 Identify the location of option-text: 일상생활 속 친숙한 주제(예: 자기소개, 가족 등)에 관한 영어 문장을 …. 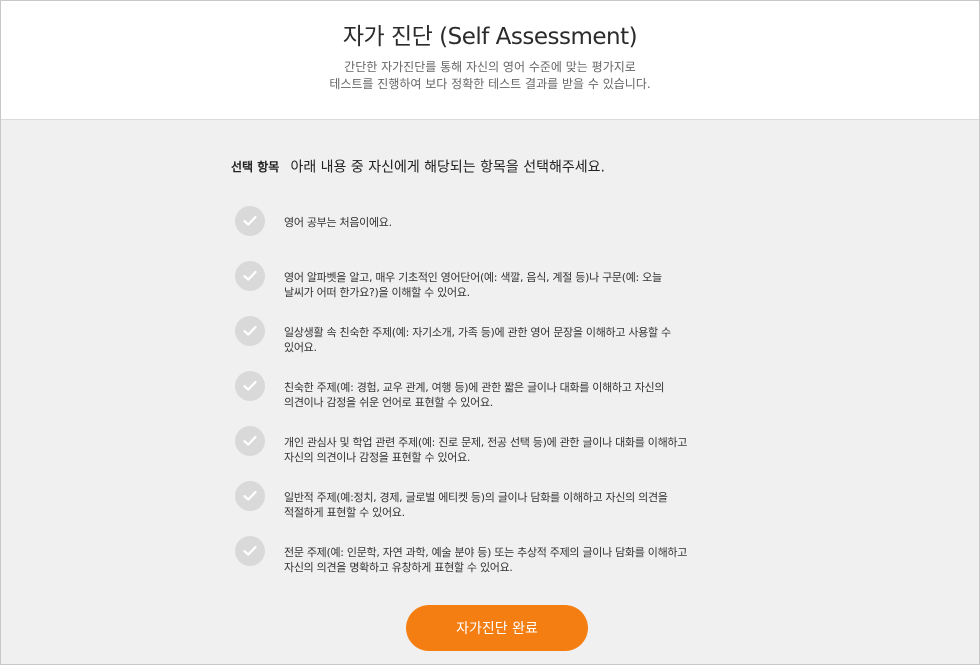
(504, 340).